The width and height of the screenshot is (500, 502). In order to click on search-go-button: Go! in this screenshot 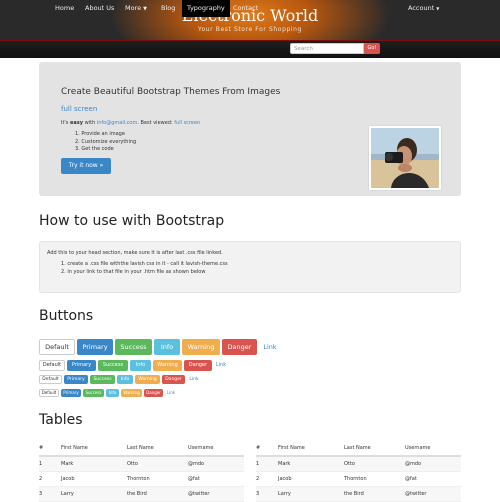, I will do `click(372, 48)`.